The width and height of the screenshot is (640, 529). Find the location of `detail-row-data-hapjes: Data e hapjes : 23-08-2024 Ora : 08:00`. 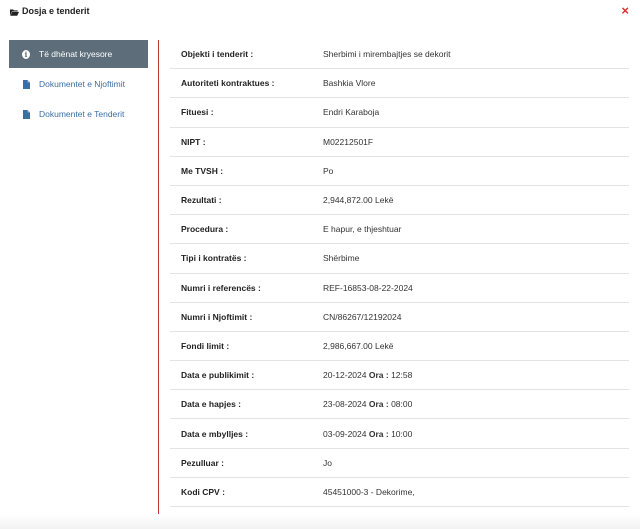

detail-row-data-hapjes: Data e hapjes : 23-08-2024 Ora : 08:00 is located at coordinates (399, 405).